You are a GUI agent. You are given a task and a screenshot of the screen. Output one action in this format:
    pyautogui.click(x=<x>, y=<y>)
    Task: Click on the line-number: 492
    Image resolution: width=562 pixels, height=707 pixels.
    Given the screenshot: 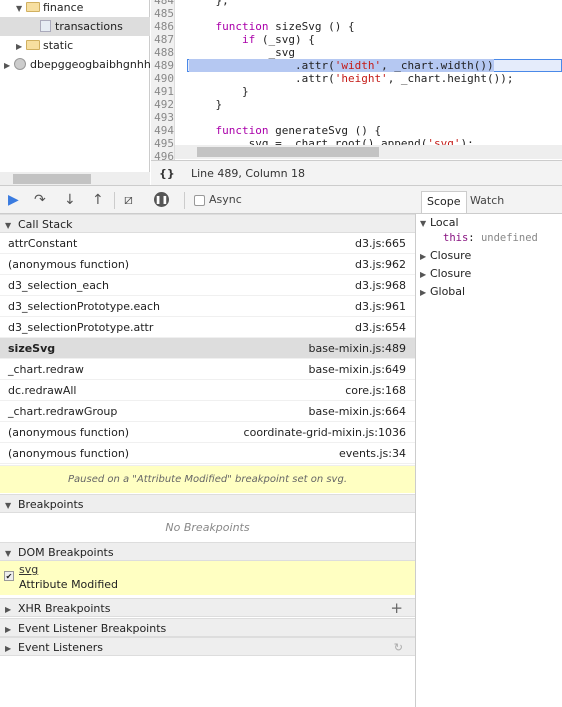 What is the action you would take?
    pyautogui.click(x=162, y=104)
    